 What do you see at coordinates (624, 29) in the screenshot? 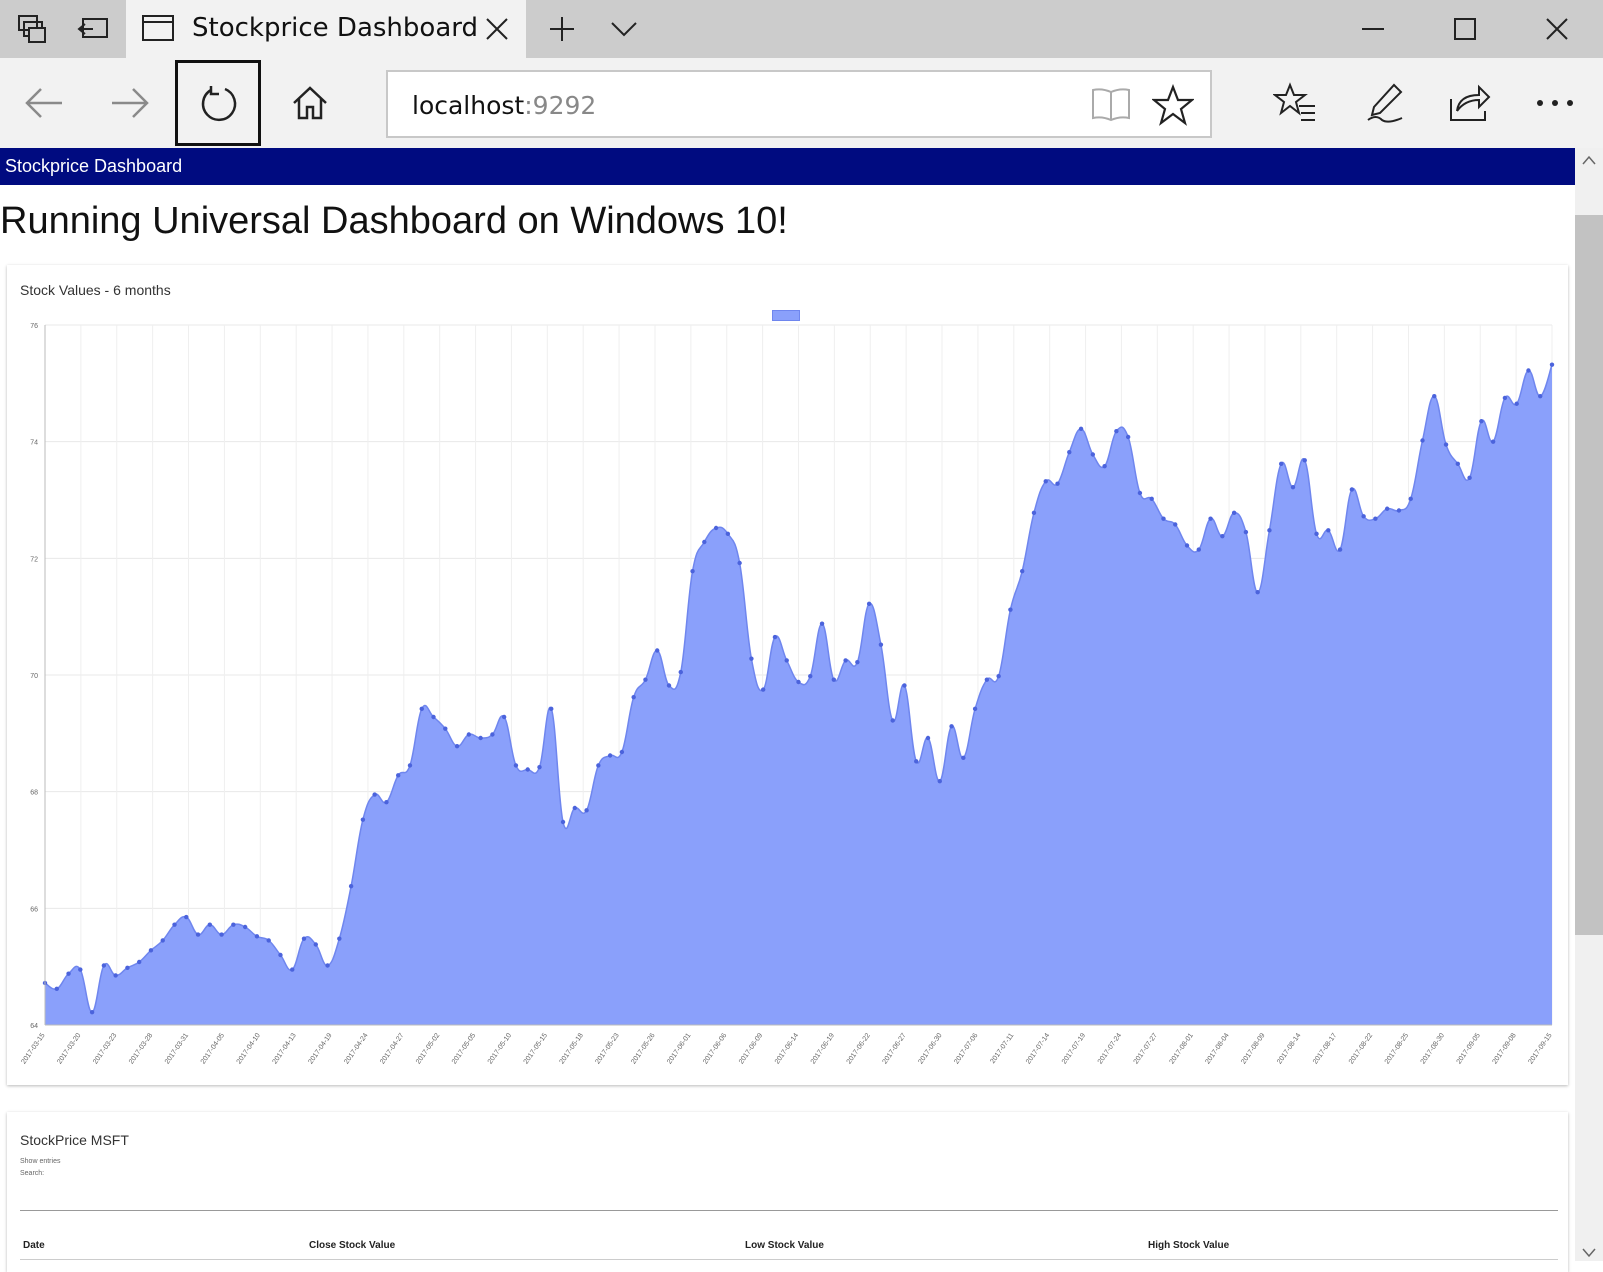
I see `tab-preview-chevron-down-icon` at bounding box center [624, 29].